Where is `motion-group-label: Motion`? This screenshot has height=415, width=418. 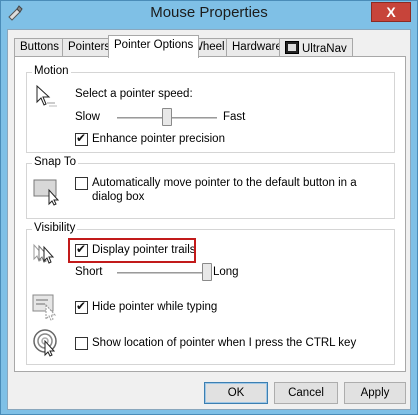
motion-group-label: Motion is located at coordinates (51, 71).